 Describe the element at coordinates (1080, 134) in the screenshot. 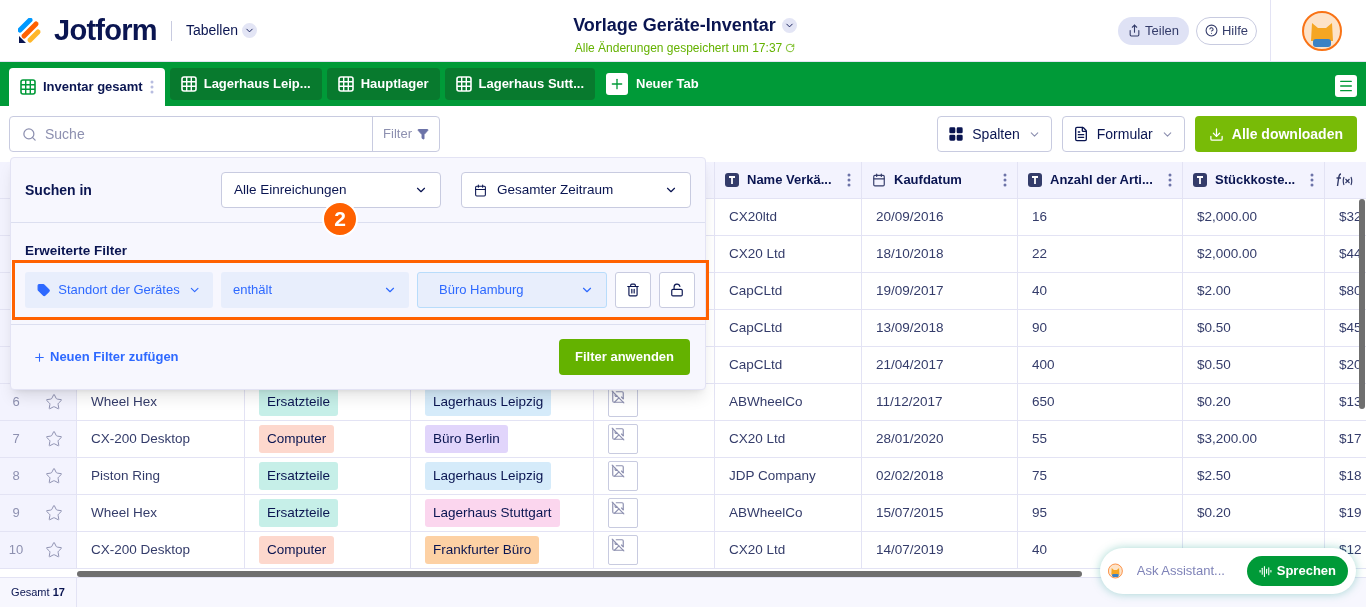

I see `form-icon` at that location.